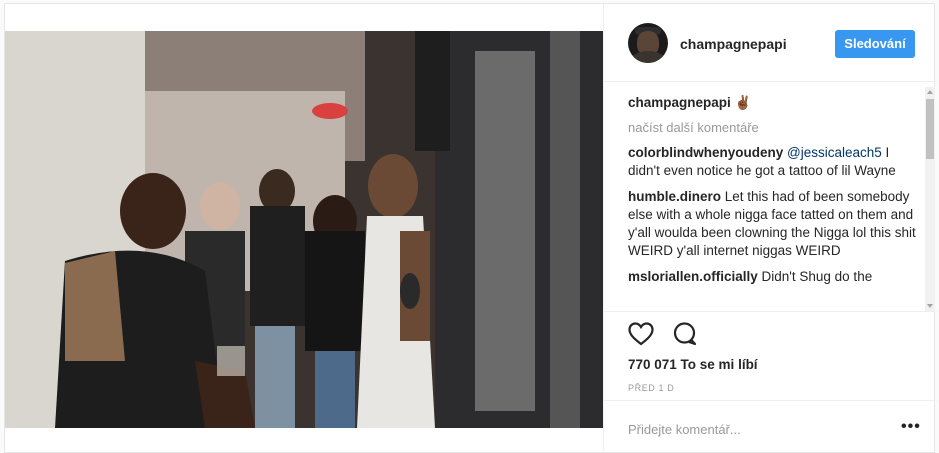 This screenshot has width=939, height=453. I want to click on comment-bubble-icon, so click(685, 335).